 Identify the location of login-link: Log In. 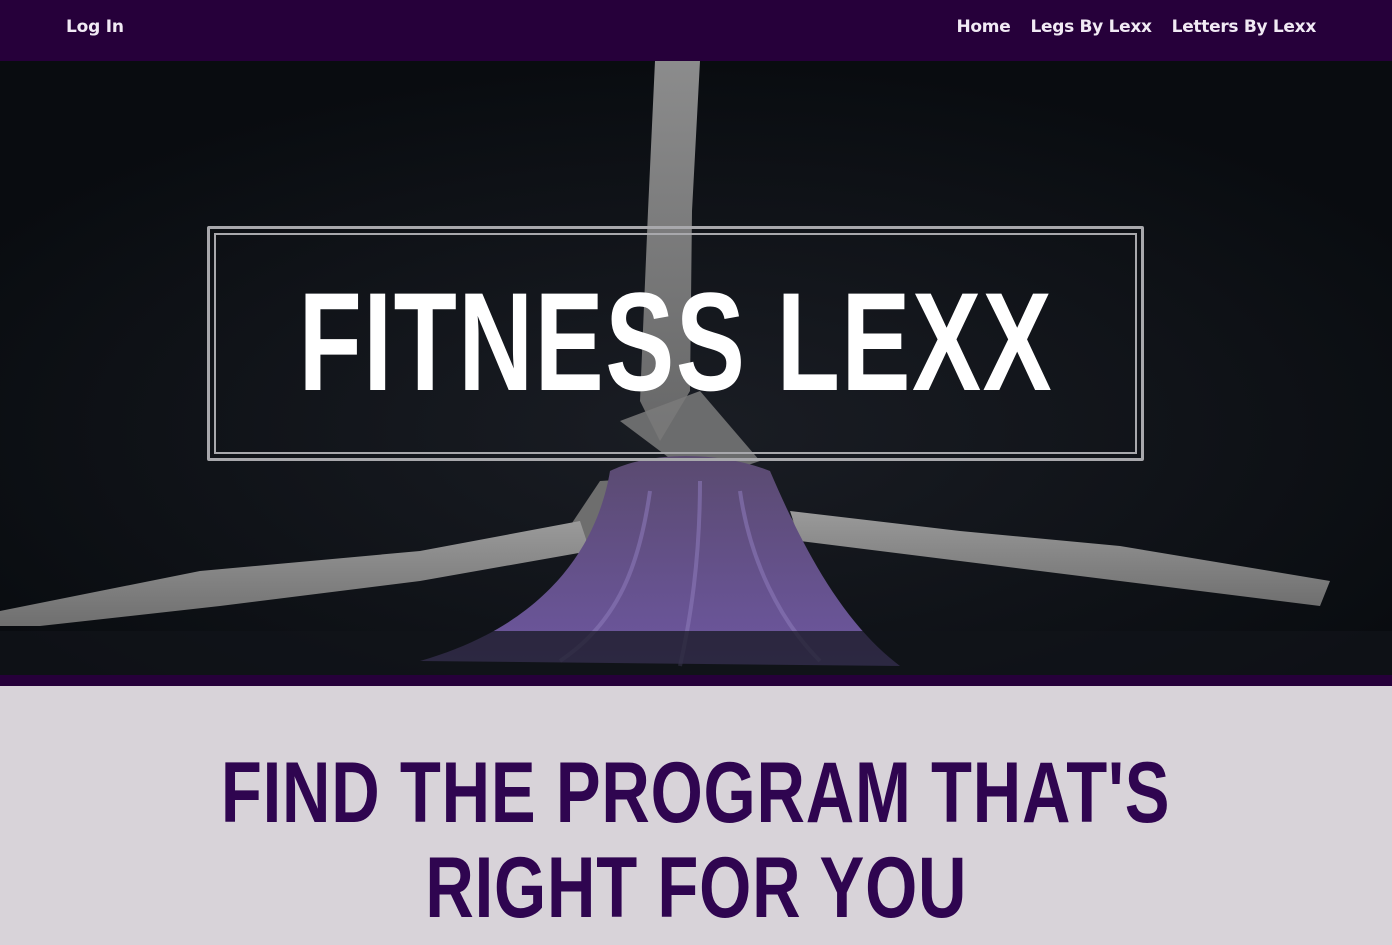
(95, 27).